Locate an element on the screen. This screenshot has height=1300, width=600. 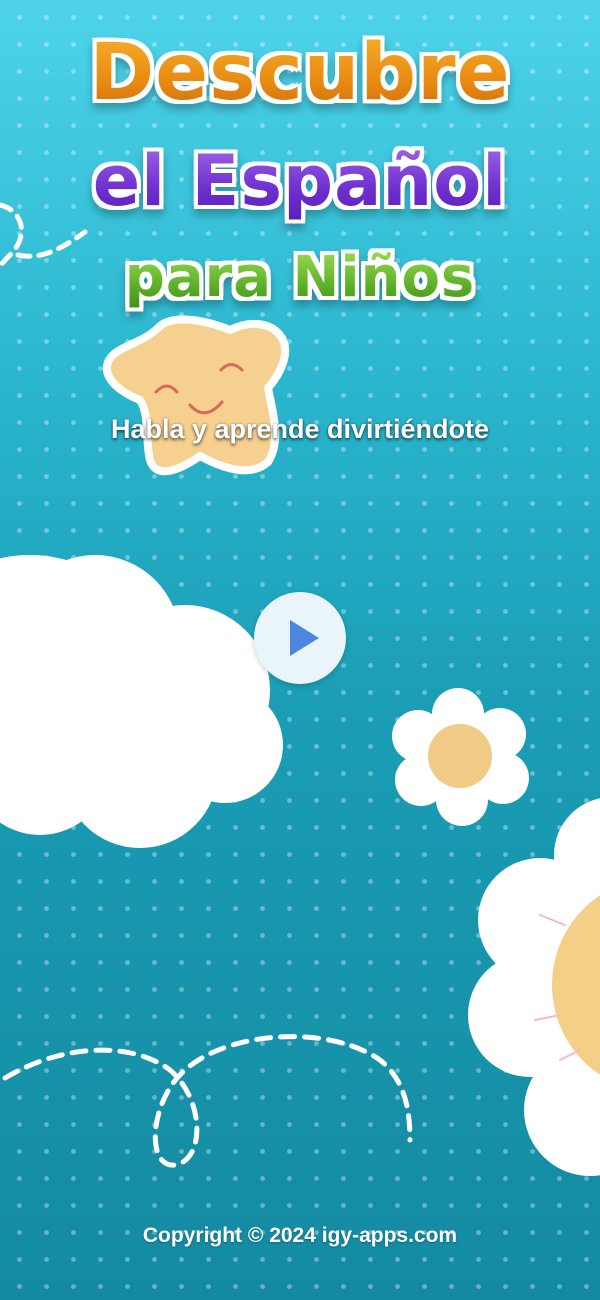
title-line-2: el Español is located at coordinates (300, 181).